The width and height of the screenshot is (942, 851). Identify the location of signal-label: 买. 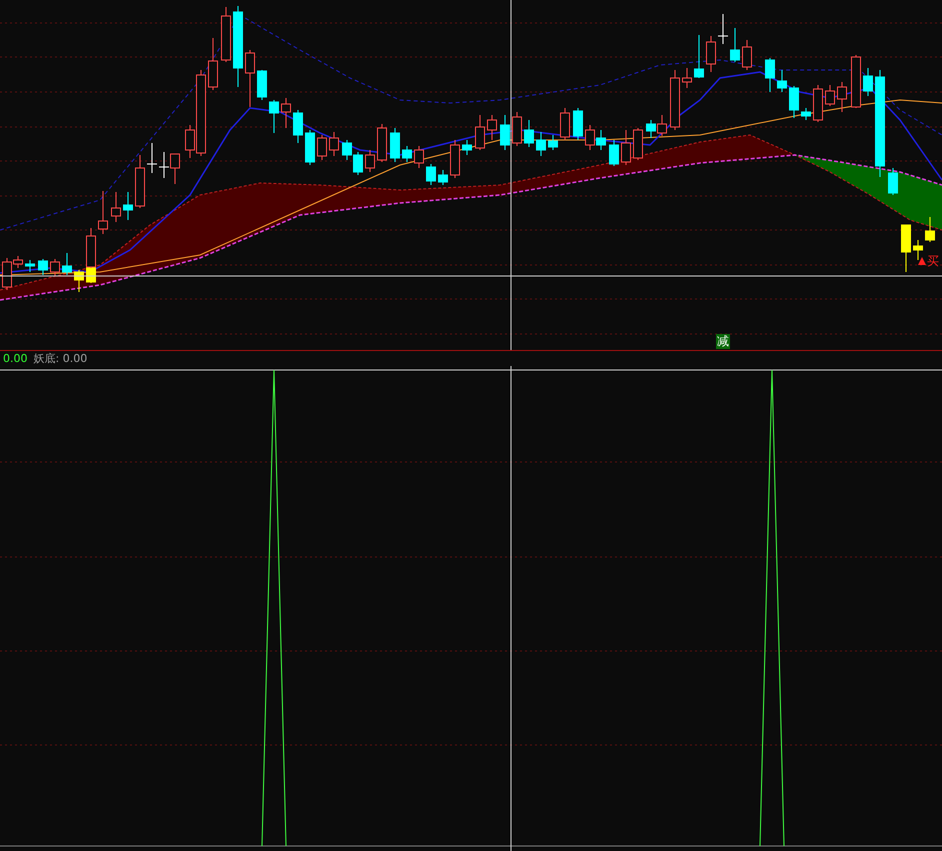
(933, 261).